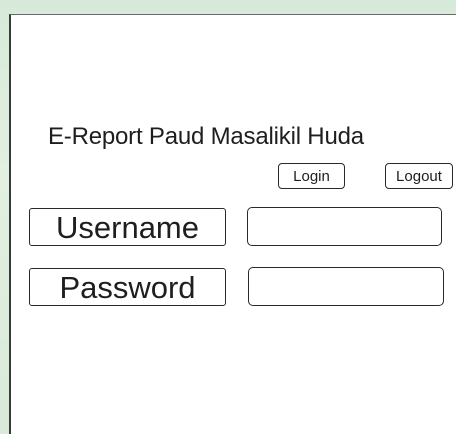  What do you see at coordinates (206, 136) in the screenshot?
I see `app-title: E-Report Paud Masalikil Huda` at bounding box center [206, 136].